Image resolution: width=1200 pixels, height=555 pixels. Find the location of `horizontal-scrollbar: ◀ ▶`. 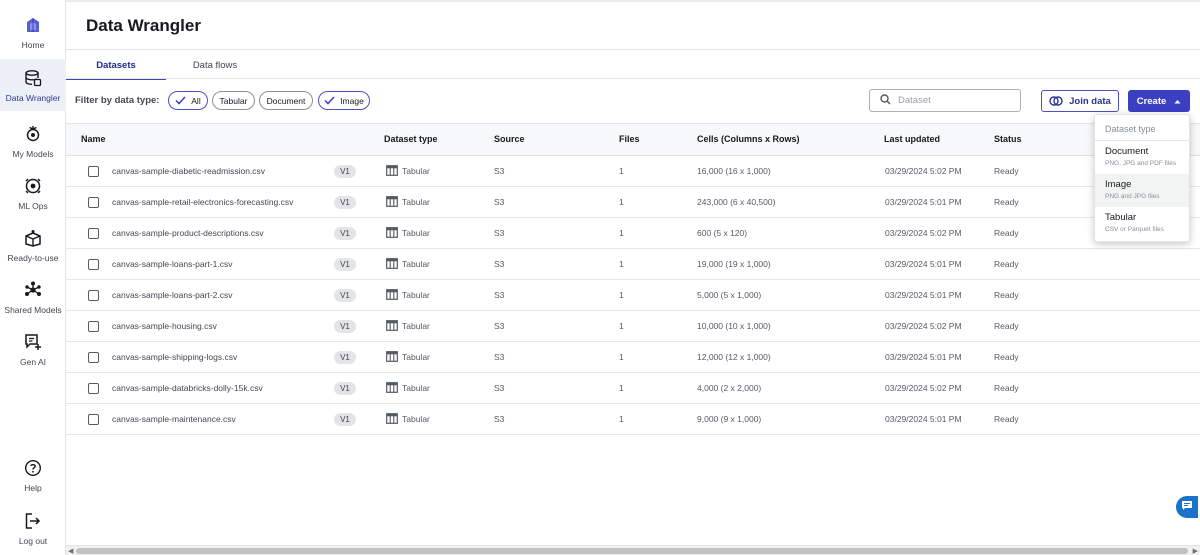

horizontal-scrollbar: ◀ ▶ is located at coordinates (633, 550).